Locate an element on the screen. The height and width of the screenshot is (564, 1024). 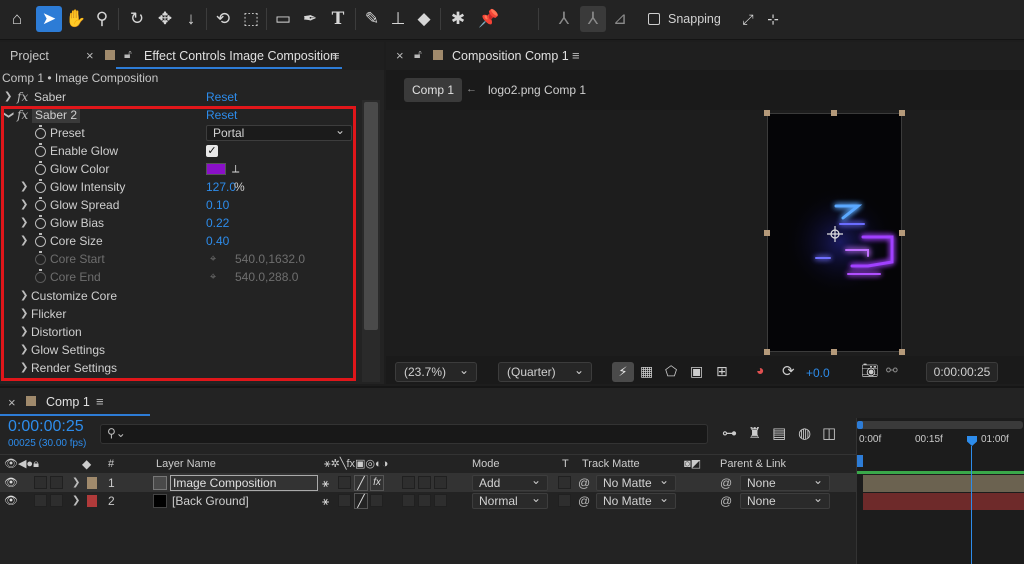
tab-comp-1: Comp 1 is located at coordinates (68, 402).